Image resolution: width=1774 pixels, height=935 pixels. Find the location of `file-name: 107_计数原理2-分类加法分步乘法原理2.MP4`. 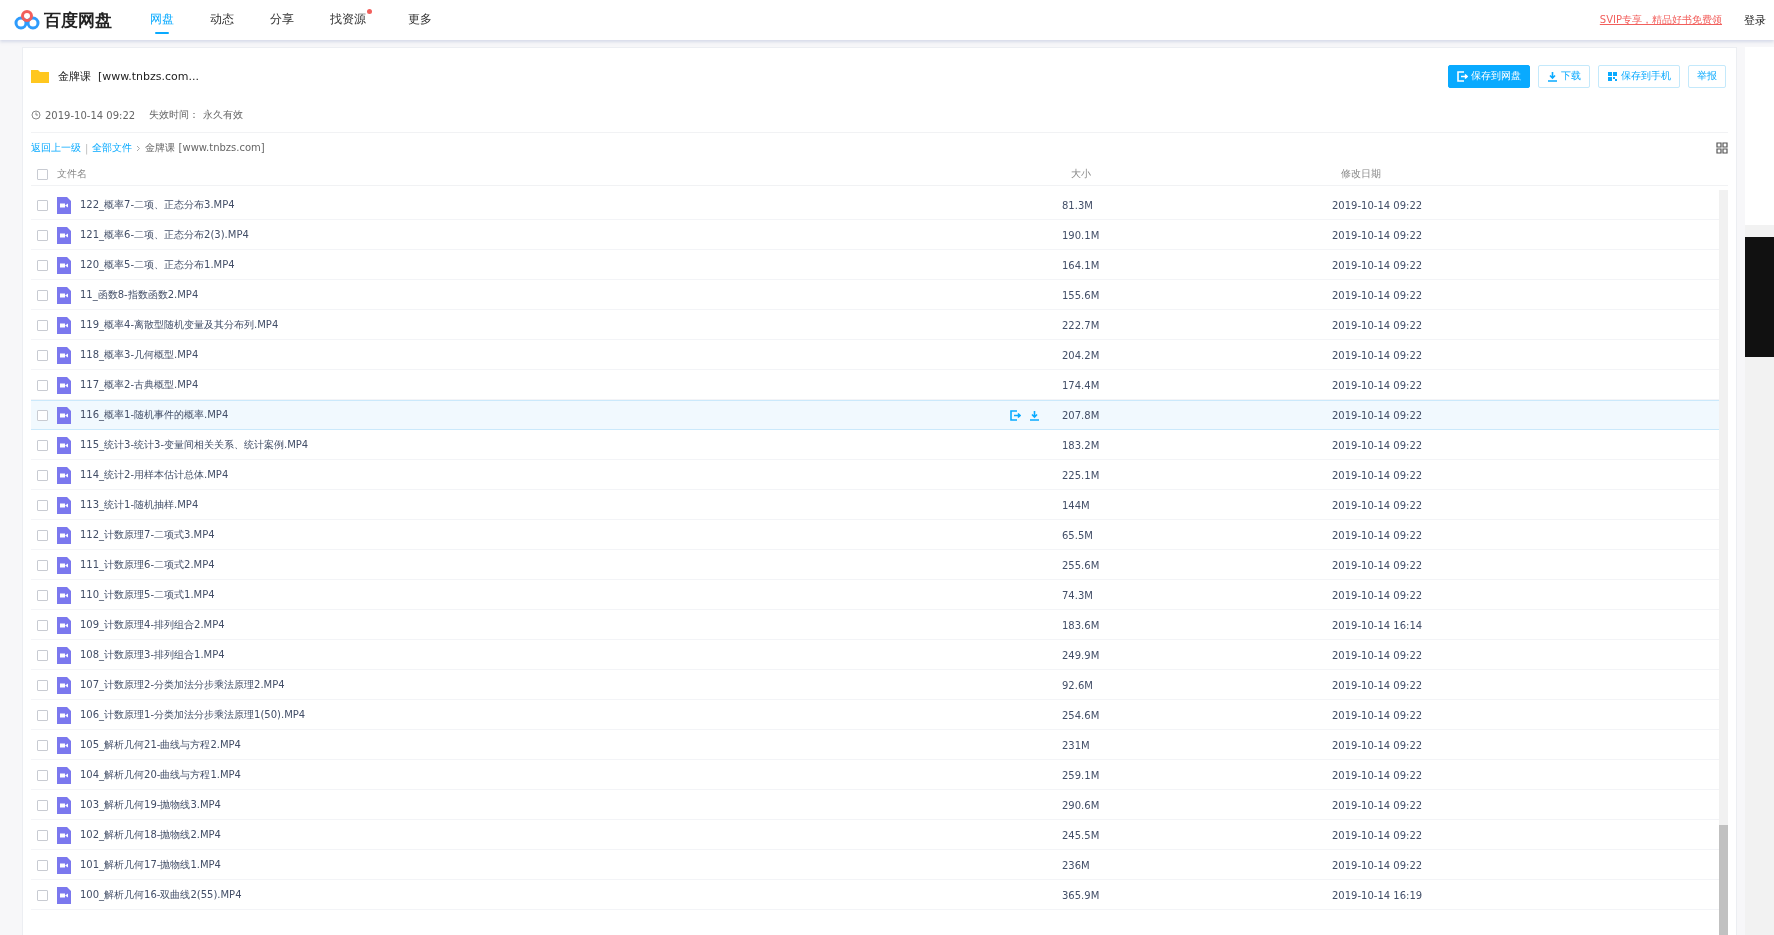

file-name: 107_计数原理2-分类加法分步乘法原理2.MP4 is located at coordinates (567, 685).